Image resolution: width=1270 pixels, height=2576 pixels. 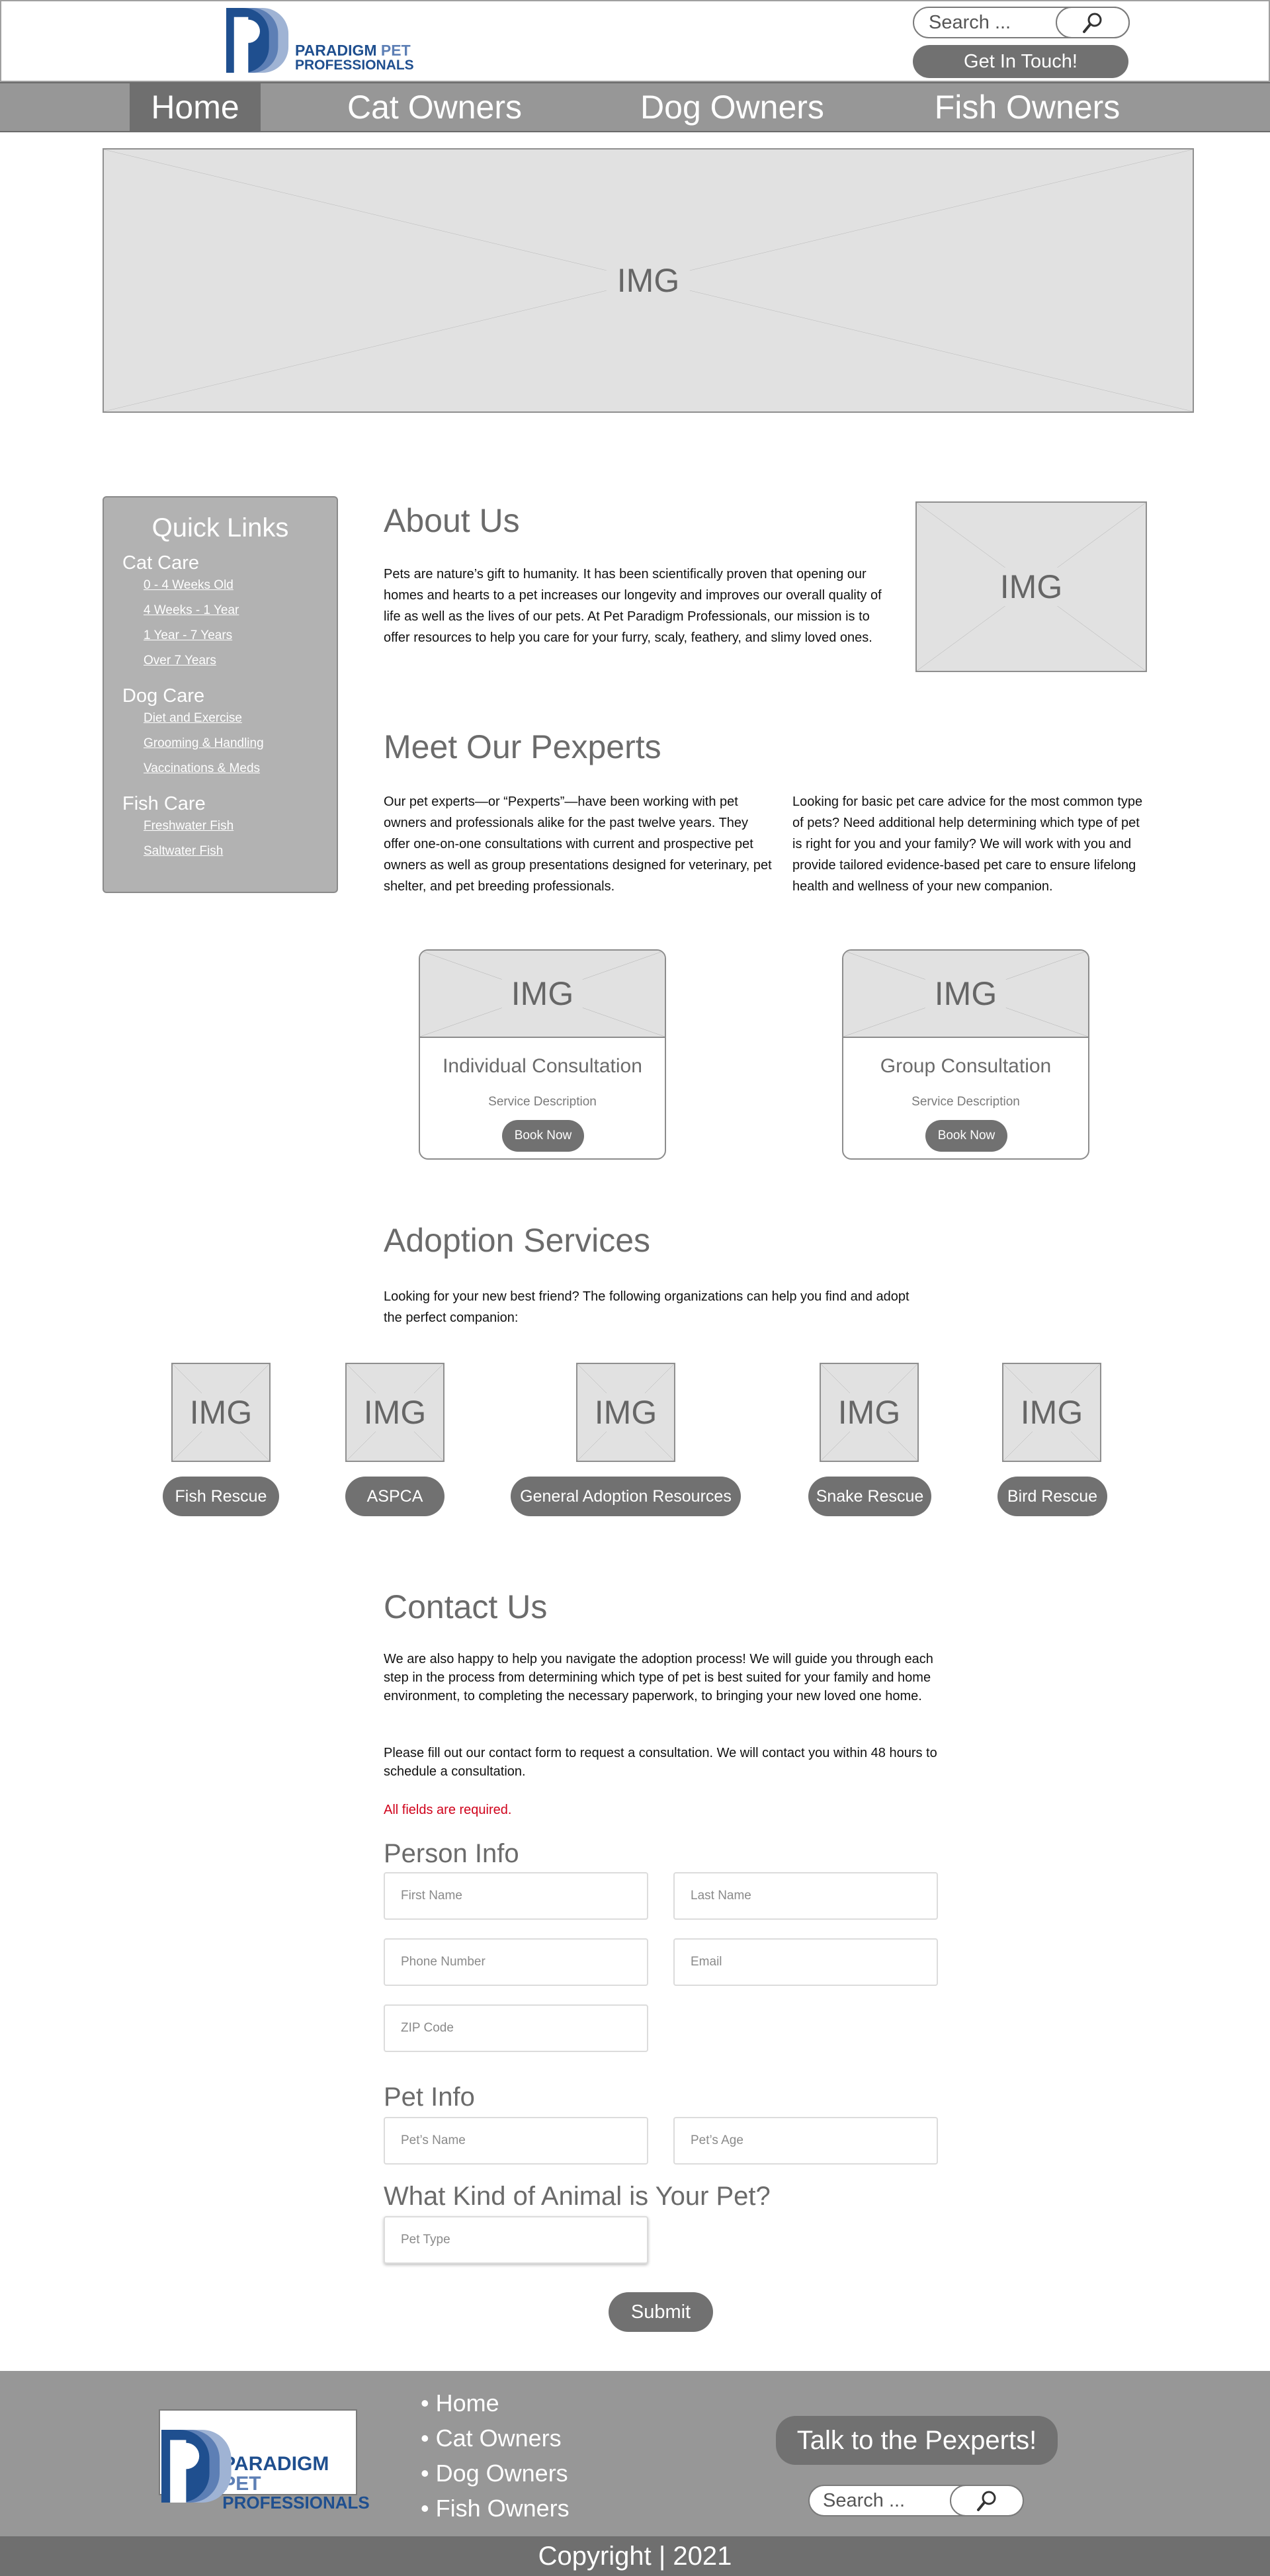 What do you see at coordinates (466, 1606) in the screenshot?
I see `contact-title: Contact Us` at bounding box center [466, 1606].